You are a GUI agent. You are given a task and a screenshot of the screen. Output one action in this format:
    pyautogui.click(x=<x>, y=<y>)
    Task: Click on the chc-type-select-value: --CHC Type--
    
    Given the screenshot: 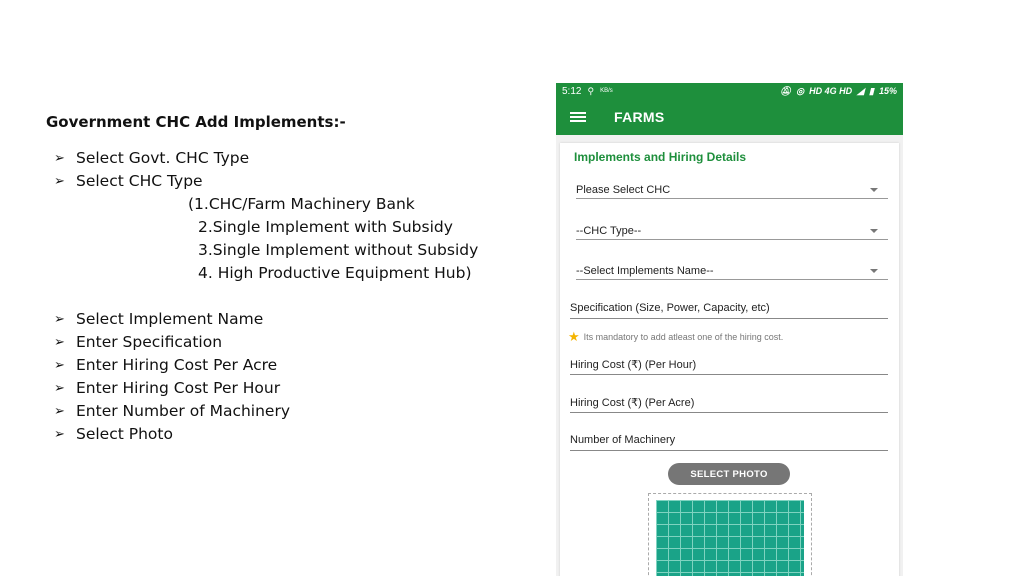 What is the action you would take?
    pyautogui.click(x=609, y=231)
    